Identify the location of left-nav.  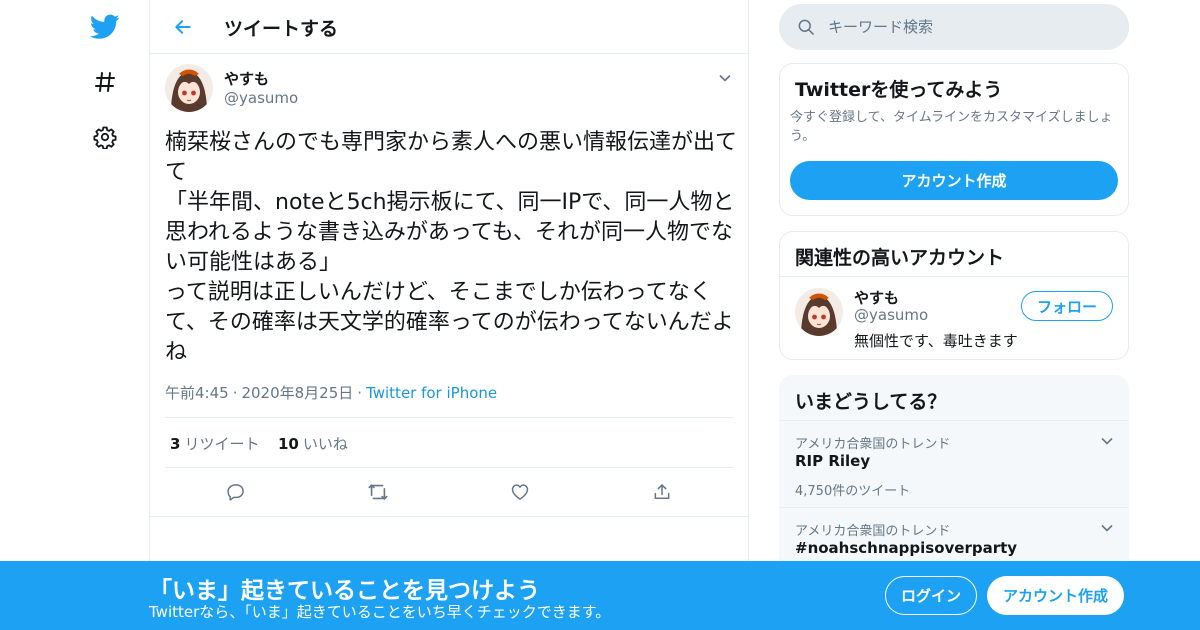
(75, 315).